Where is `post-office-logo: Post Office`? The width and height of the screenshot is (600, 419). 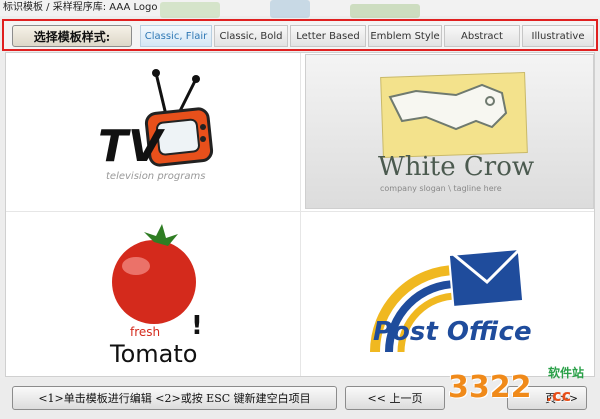
post-office-logo: Post Office is located at coordinates (451, 300).